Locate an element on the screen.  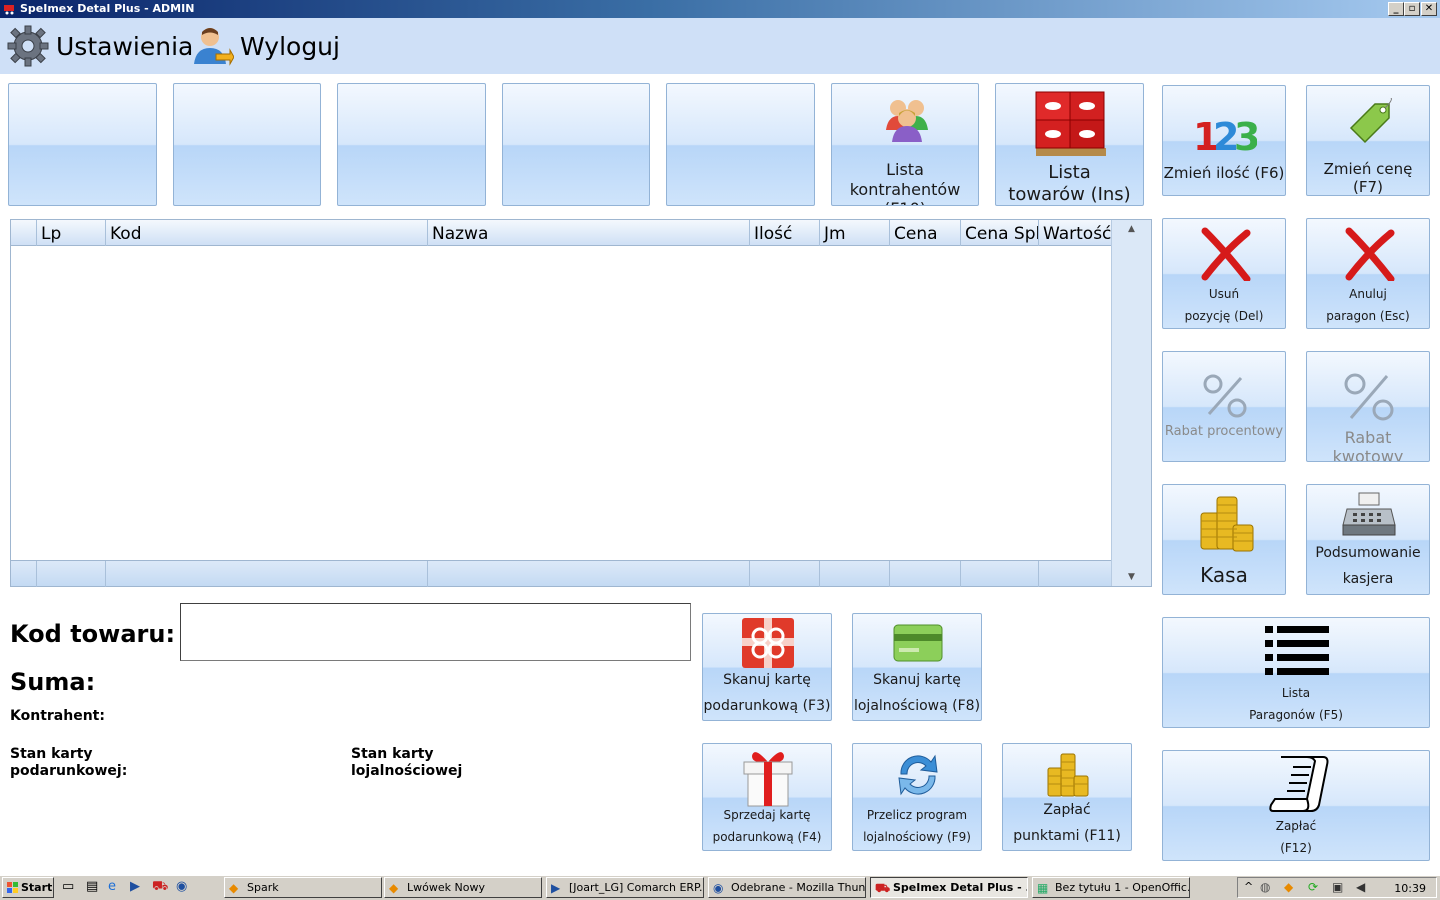
task-lwowek: ◆ Lwówek Nowy is located at coordinates (463, 887).